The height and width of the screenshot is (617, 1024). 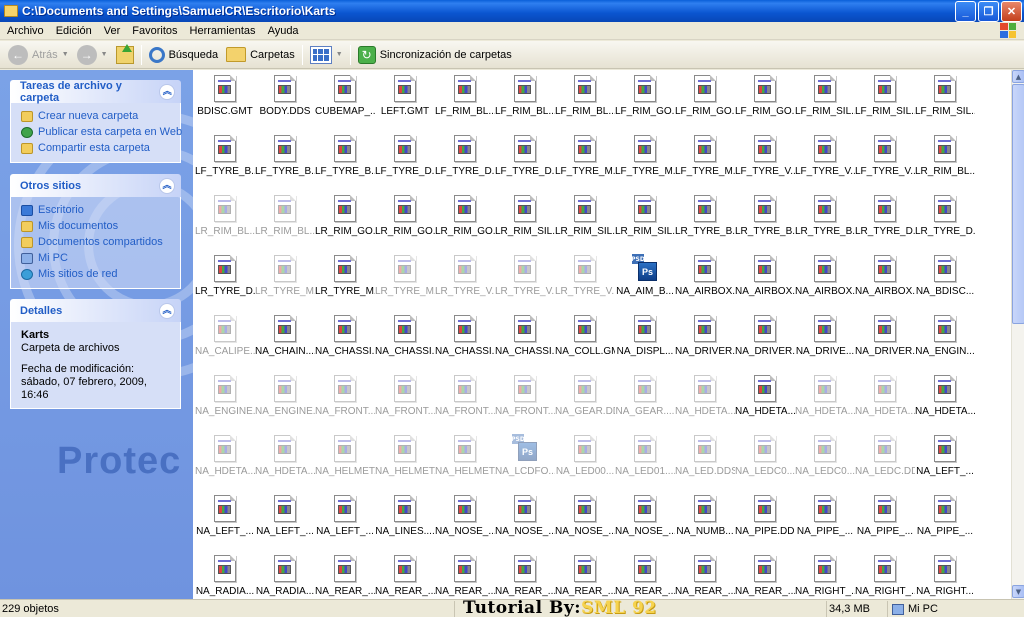 What do you see at coordinates (223, 31) in the screenshot?
I see `menu-herramientas: Herramientas` at bounding box center [223, 31].